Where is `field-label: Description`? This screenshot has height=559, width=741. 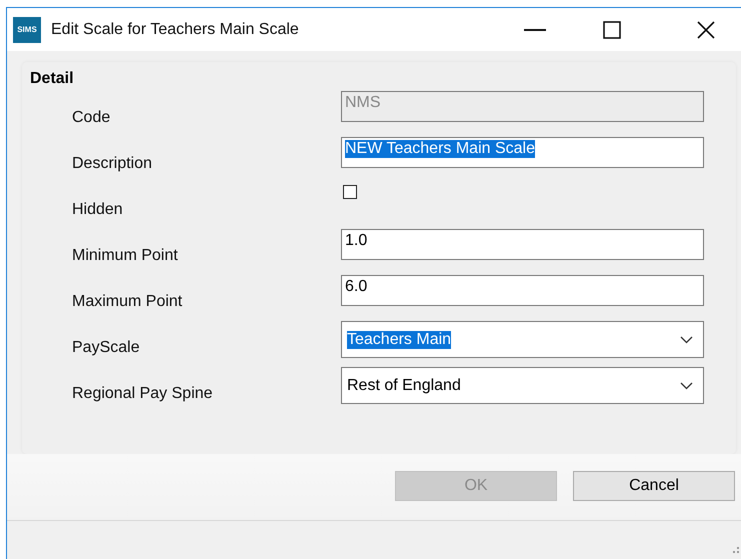 field-label: Description is located at coordinates (112, 164).